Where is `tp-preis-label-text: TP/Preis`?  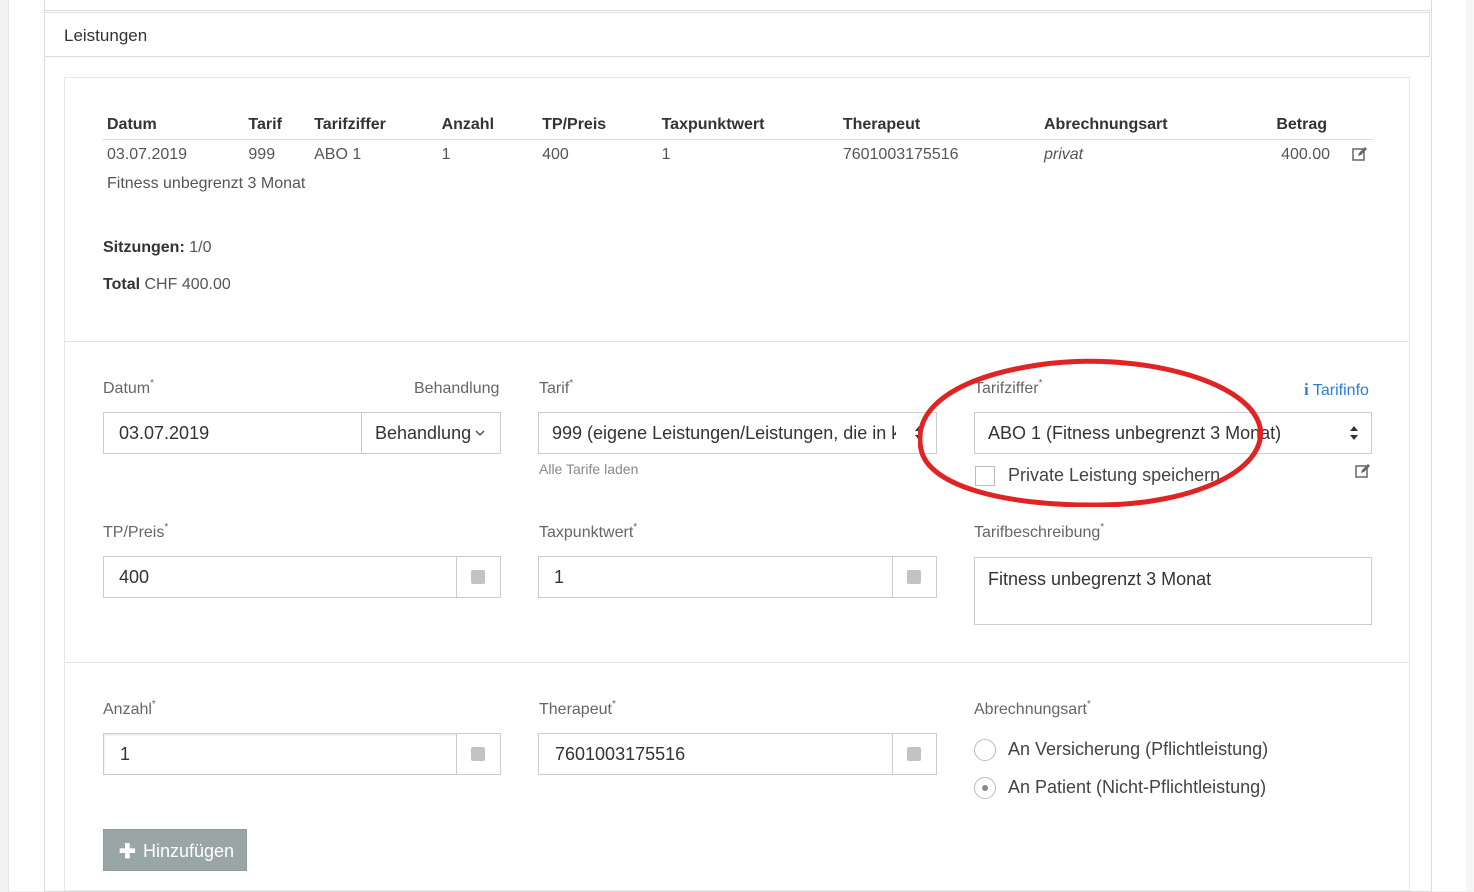
tp-preis-label-text: TP/Preis is located at coordinates (134, 532).